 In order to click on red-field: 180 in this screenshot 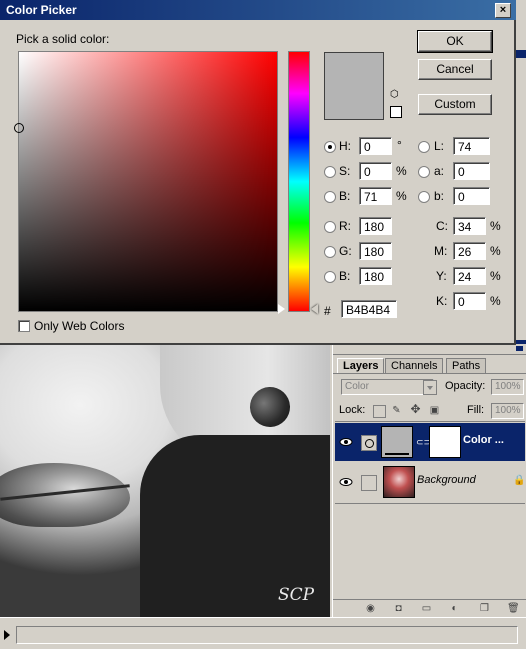, I will do `click(375, 226)`.